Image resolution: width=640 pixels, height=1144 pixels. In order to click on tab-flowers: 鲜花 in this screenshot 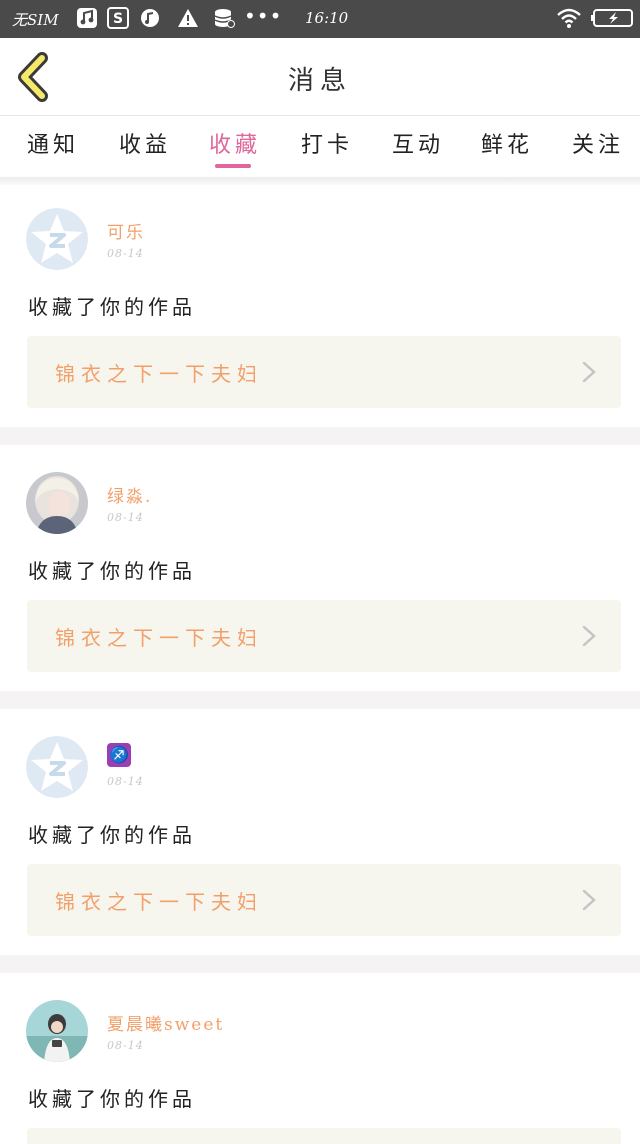, I will do `click(507, 143)`.